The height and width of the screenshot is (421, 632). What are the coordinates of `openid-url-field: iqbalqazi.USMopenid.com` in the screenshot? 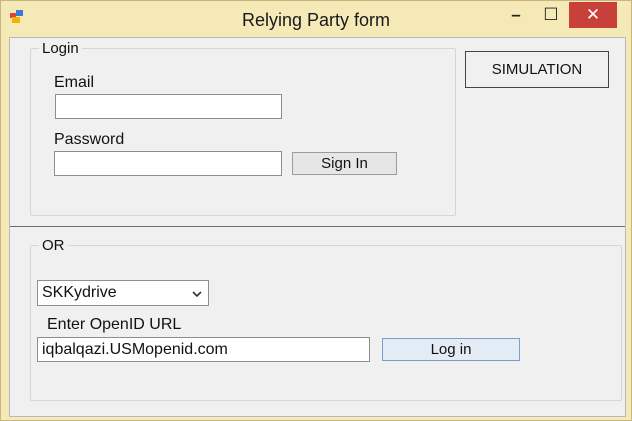 It's located at (203, 349).